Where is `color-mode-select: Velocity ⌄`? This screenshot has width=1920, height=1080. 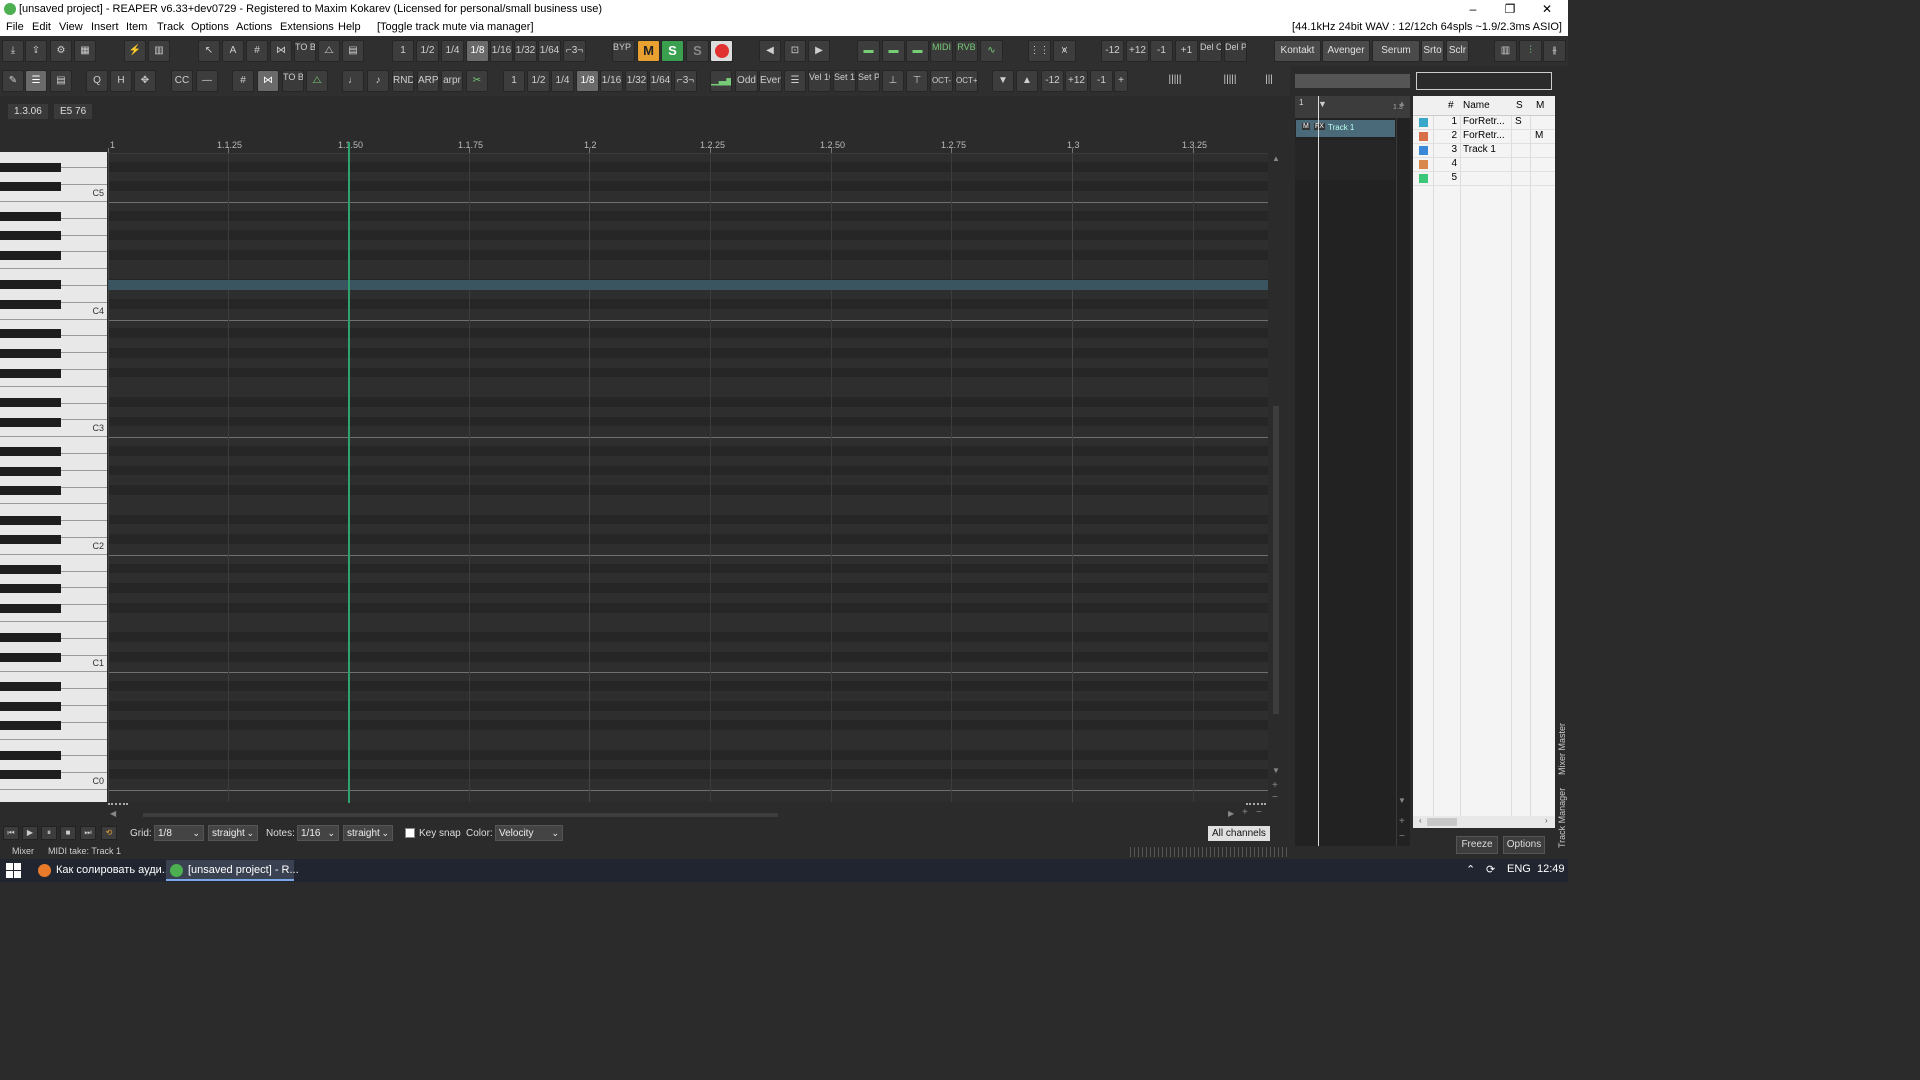 color-mode-select: Velocity ⌄ is located at coordinates (529, 833).